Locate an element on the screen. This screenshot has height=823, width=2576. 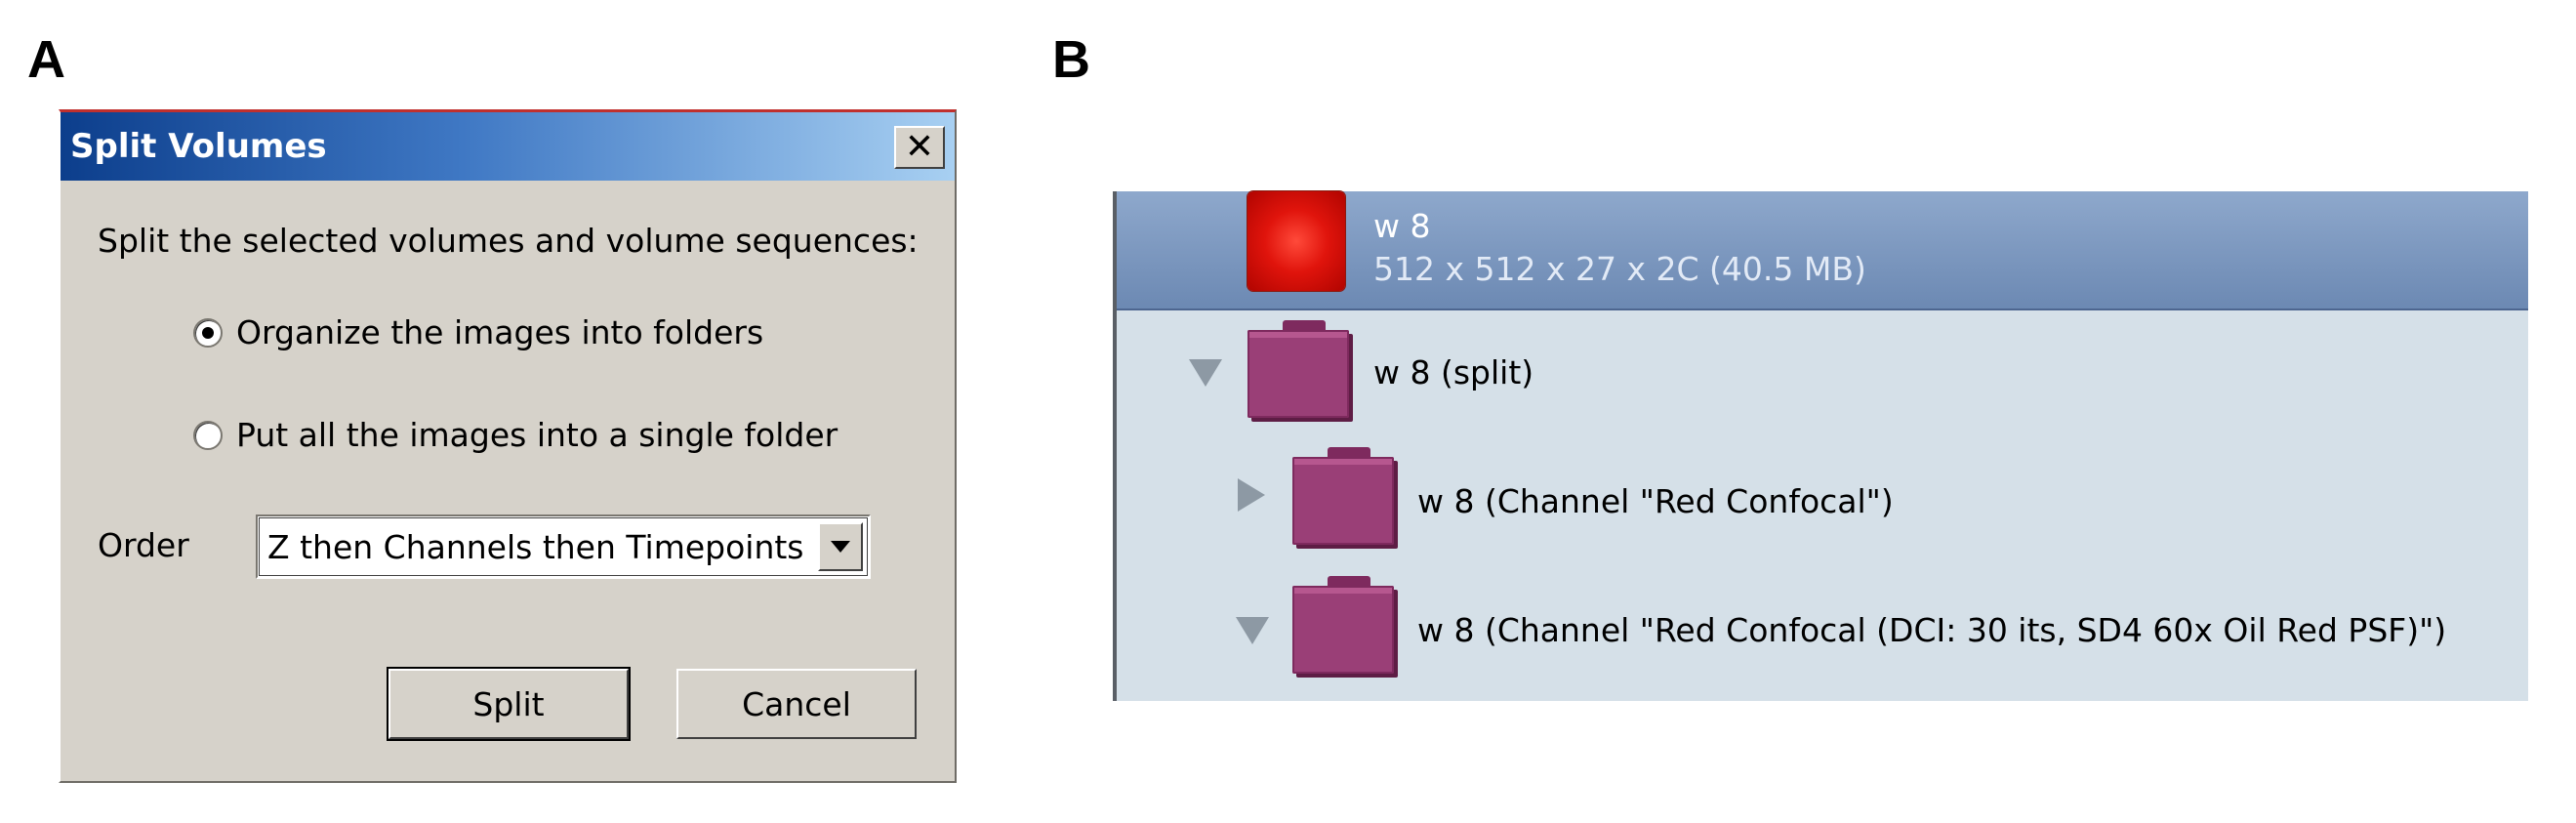
order-dropdown-value: Z then Channels then Timepoints is located at coordinates (535, 547).